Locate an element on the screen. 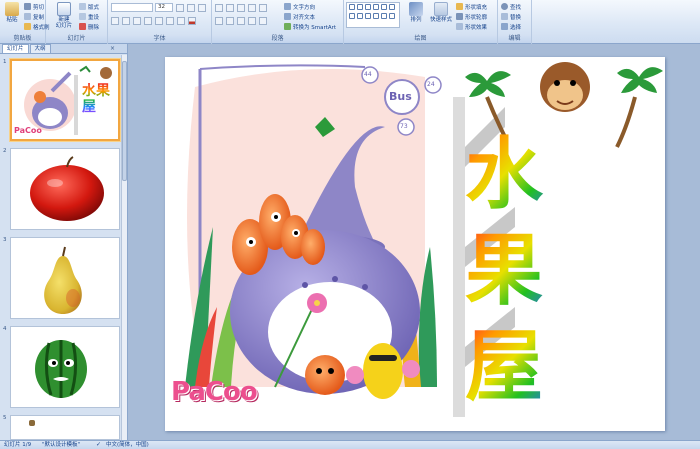 The width and height of the screenshot is (700, 449). align-right-icon is located at coordinates (241, 20).